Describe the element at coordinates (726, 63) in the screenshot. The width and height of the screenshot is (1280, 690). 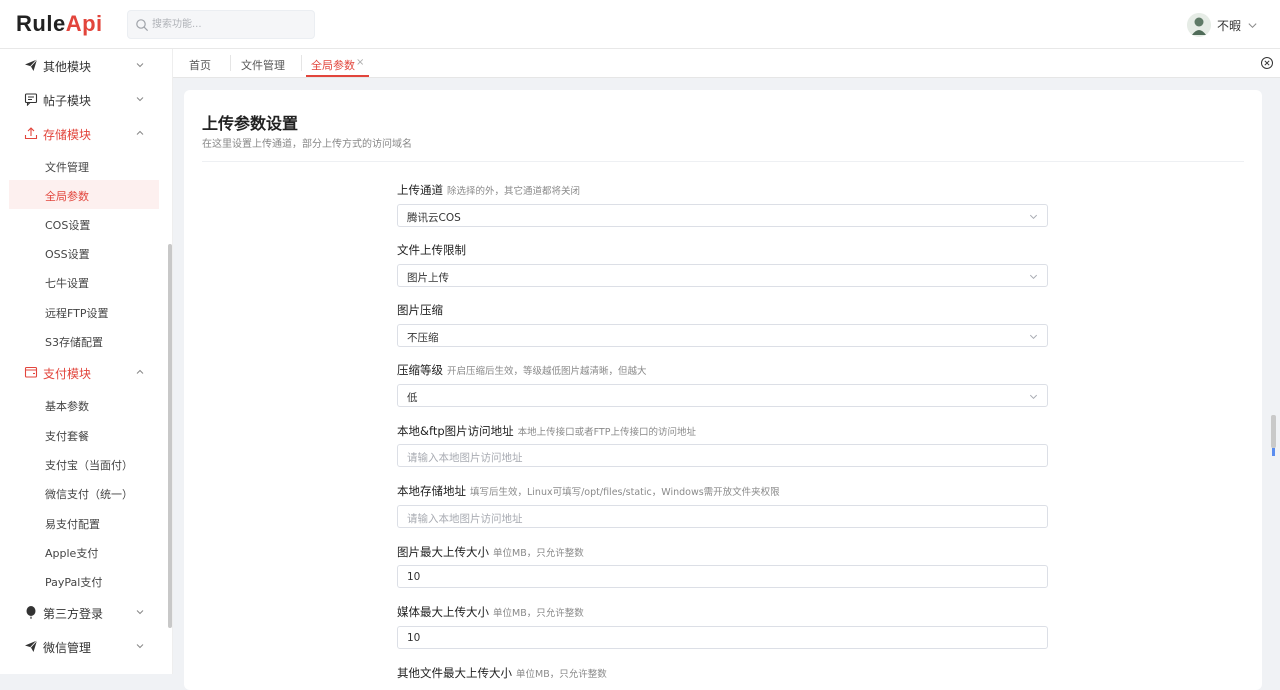
I see `tab-bar: 首页 文件管理 全局参数 ×` at that location.